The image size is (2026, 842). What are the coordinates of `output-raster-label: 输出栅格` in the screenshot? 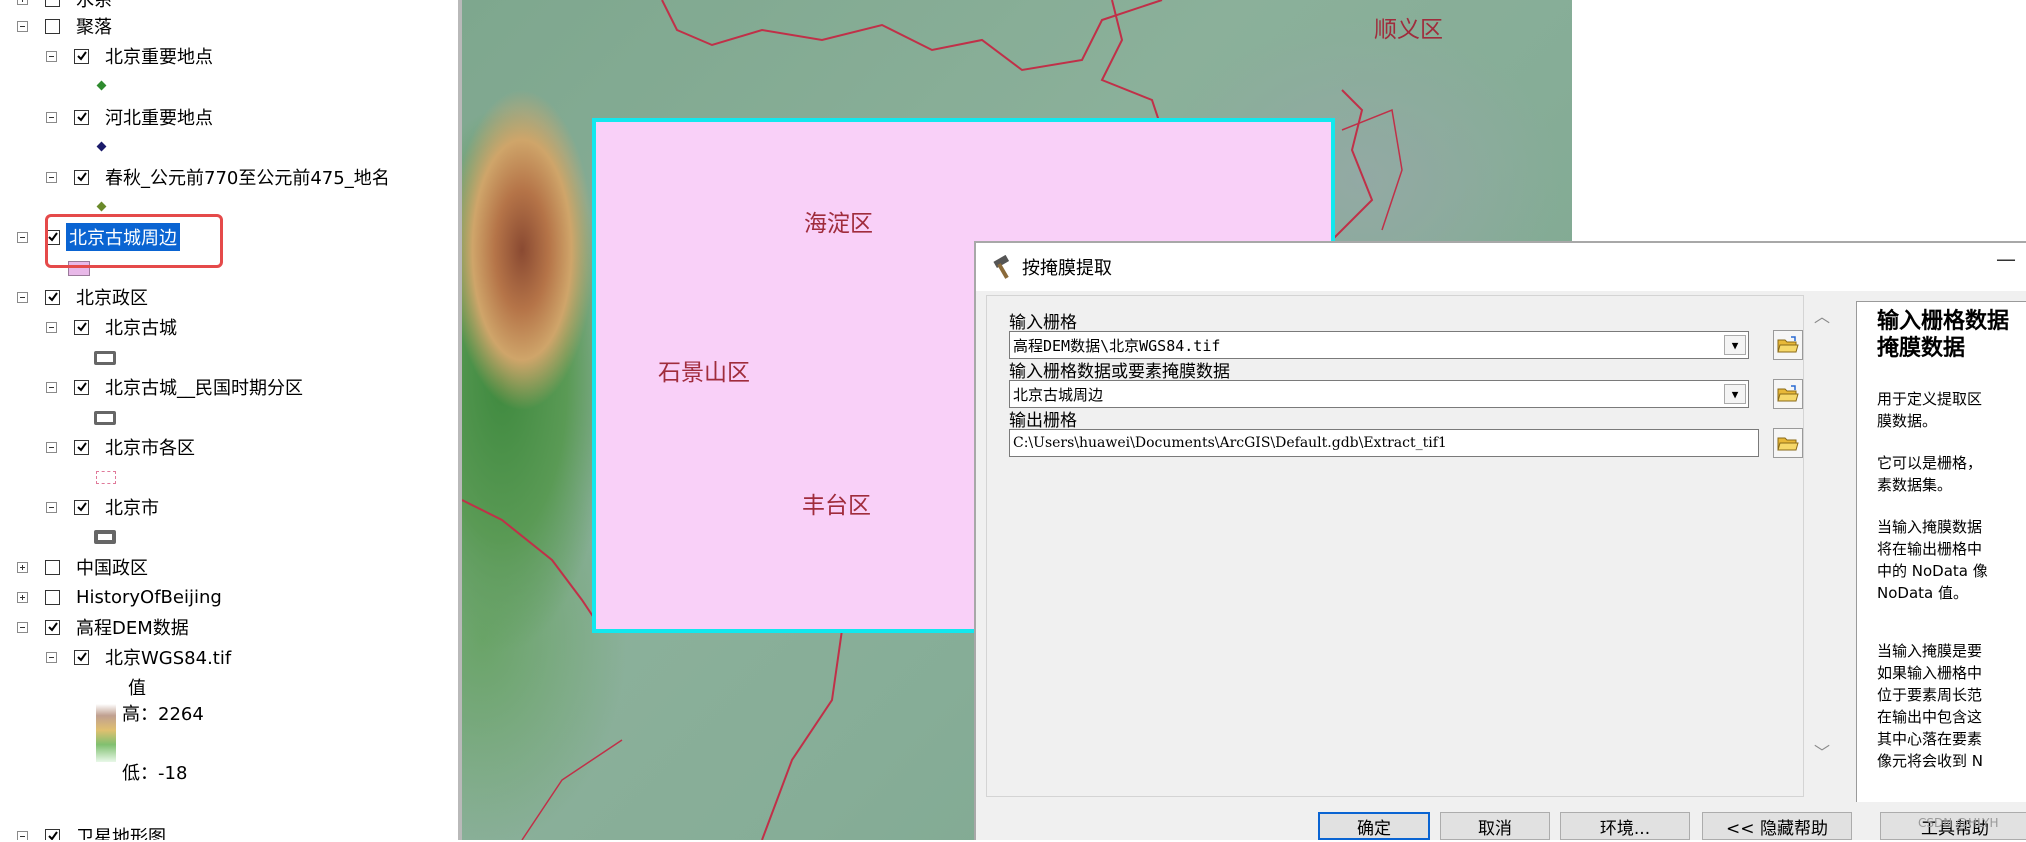 It's located at (1043, 421).